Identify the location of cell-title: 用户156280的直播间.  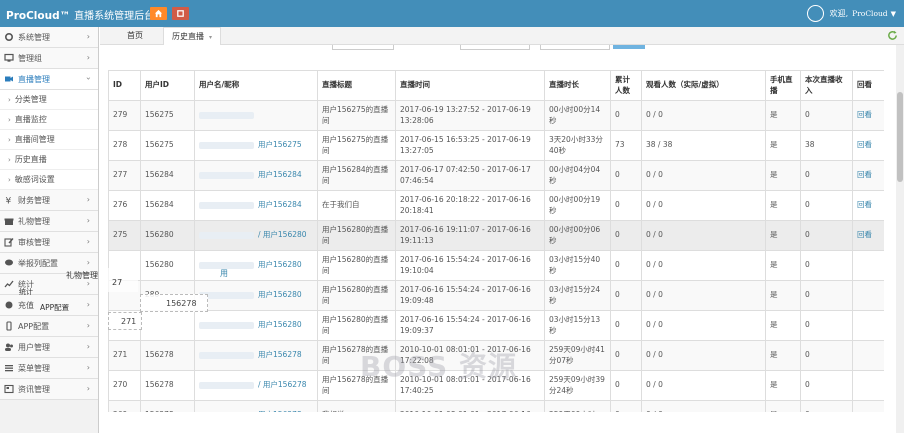
(356, 235).